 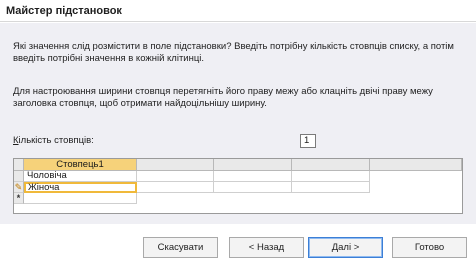 I want to click on back-button: < Назад, so click(x=266, y=247).